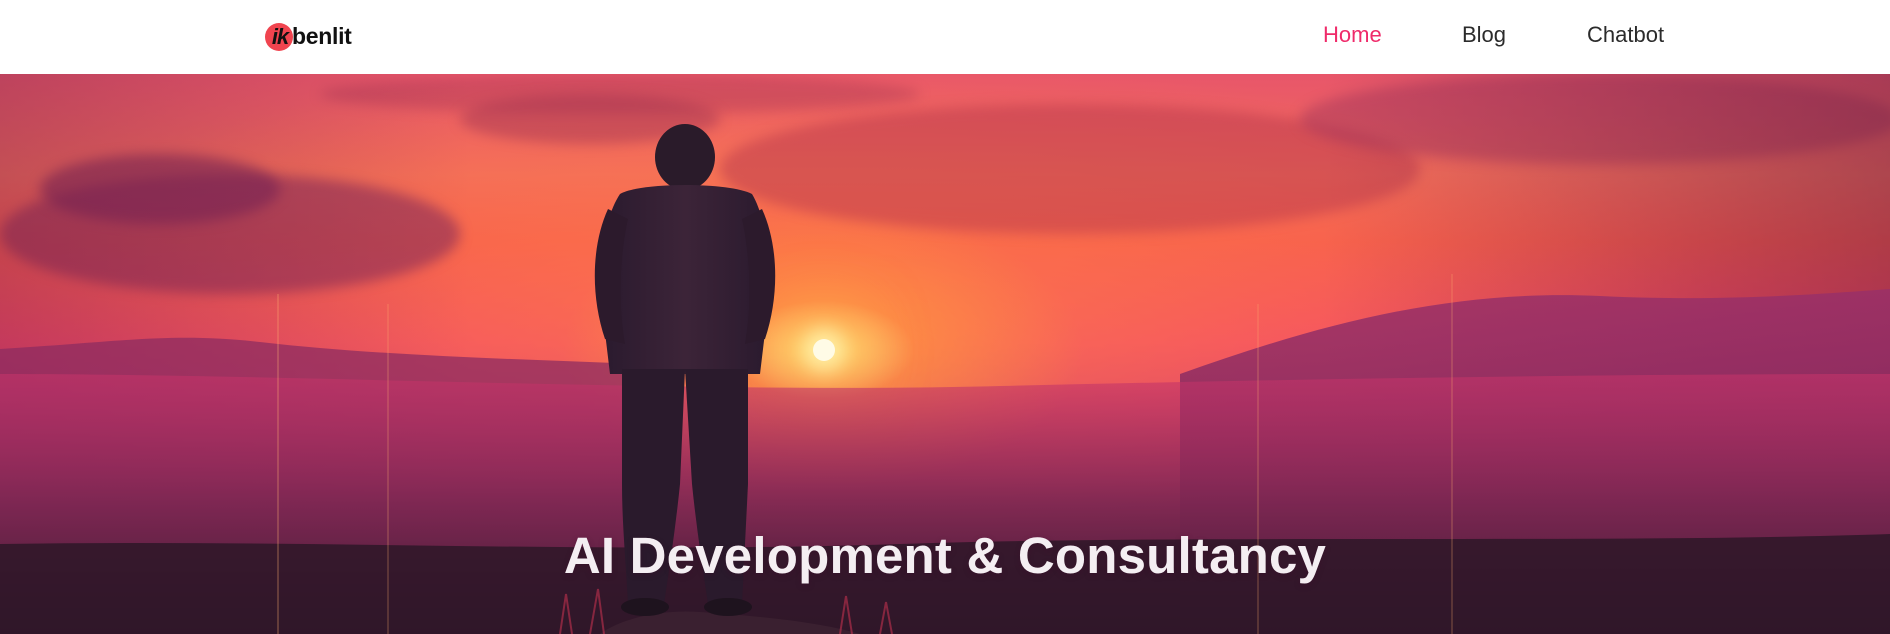 This screenshot has height=634, width=1890. Describe the element at coordinates (1484, 35) in the screenshot. I see `nav-blog-link: Blog` at that location.